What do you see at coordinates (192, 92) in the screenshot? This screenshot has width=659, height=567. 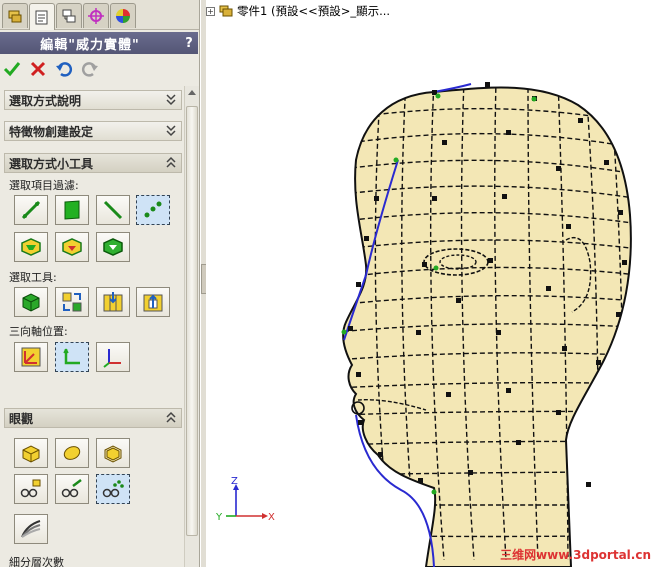 I see `scroll-up-icon` at bounding box center [192, 92].